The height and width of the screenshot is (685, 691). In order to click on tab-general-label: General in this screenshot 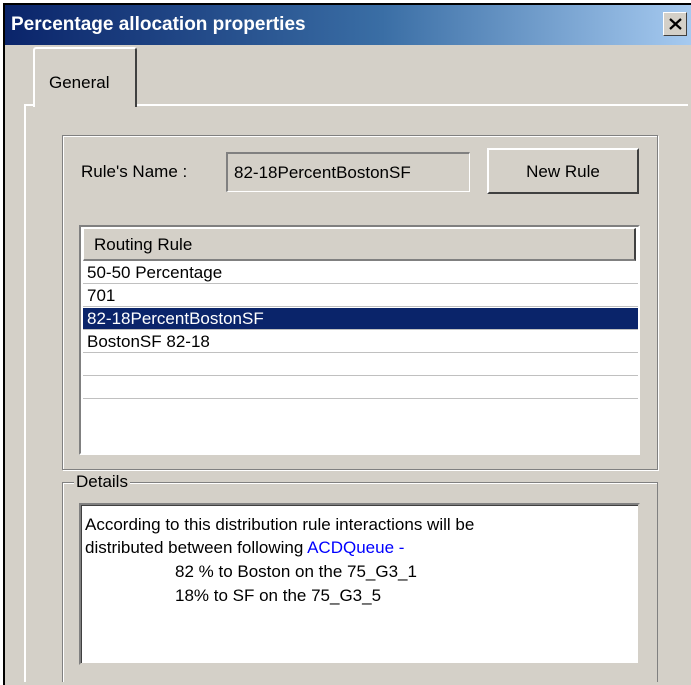, I will do `click(79, 82)`.